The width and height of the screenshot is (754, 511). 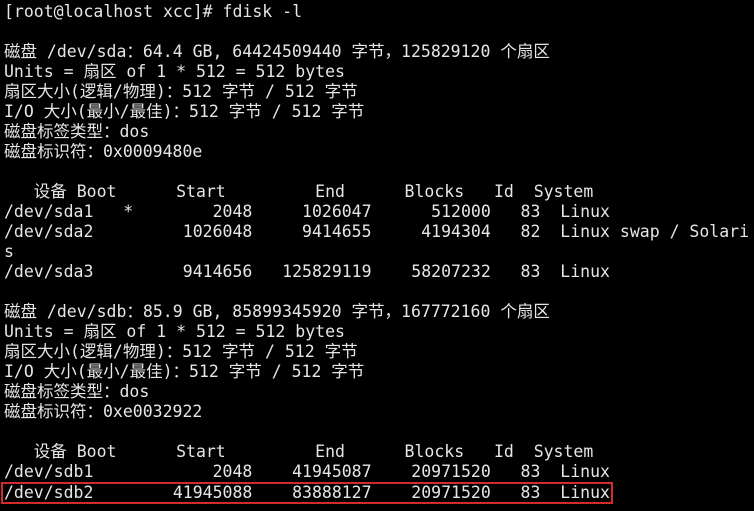 What do you see at coordinates (153, 11) in the screenshot?
I see `command-prompt-line: [root@localhost xcc]# fdisk -l` at bounding box center [153, 11].